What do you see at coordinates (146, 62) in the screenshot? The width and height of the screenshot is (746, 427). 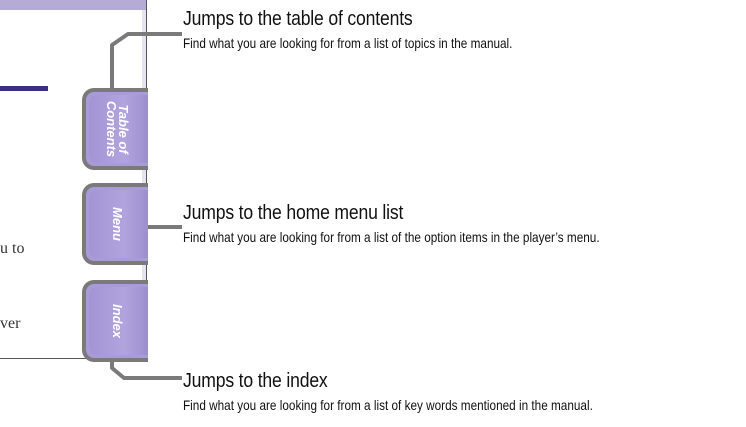 I see `toc-leader-line` at bounding box center [146, 62].